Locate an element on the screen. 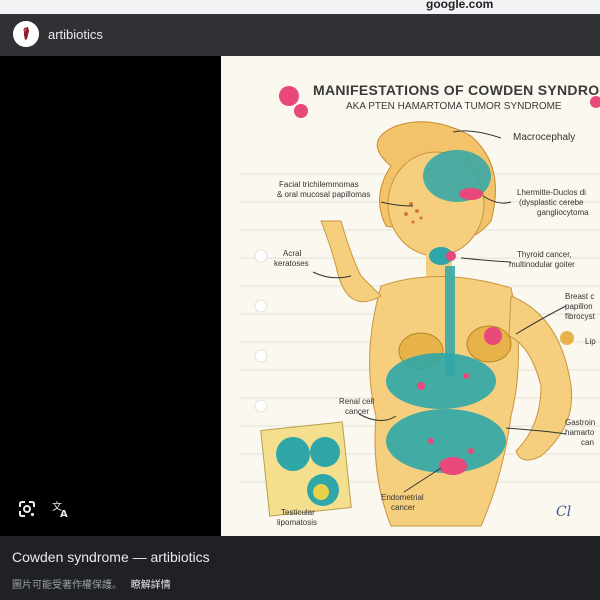 The image size is (600, 600). google-lens-icon is located at coordinates (27, 509).